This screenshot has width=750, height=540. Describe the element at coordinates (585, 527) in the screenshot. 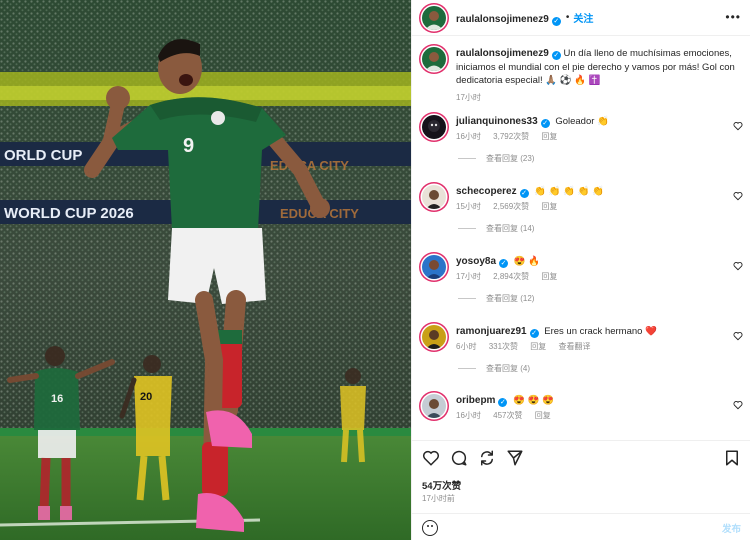

I see `comment-input` at that location.